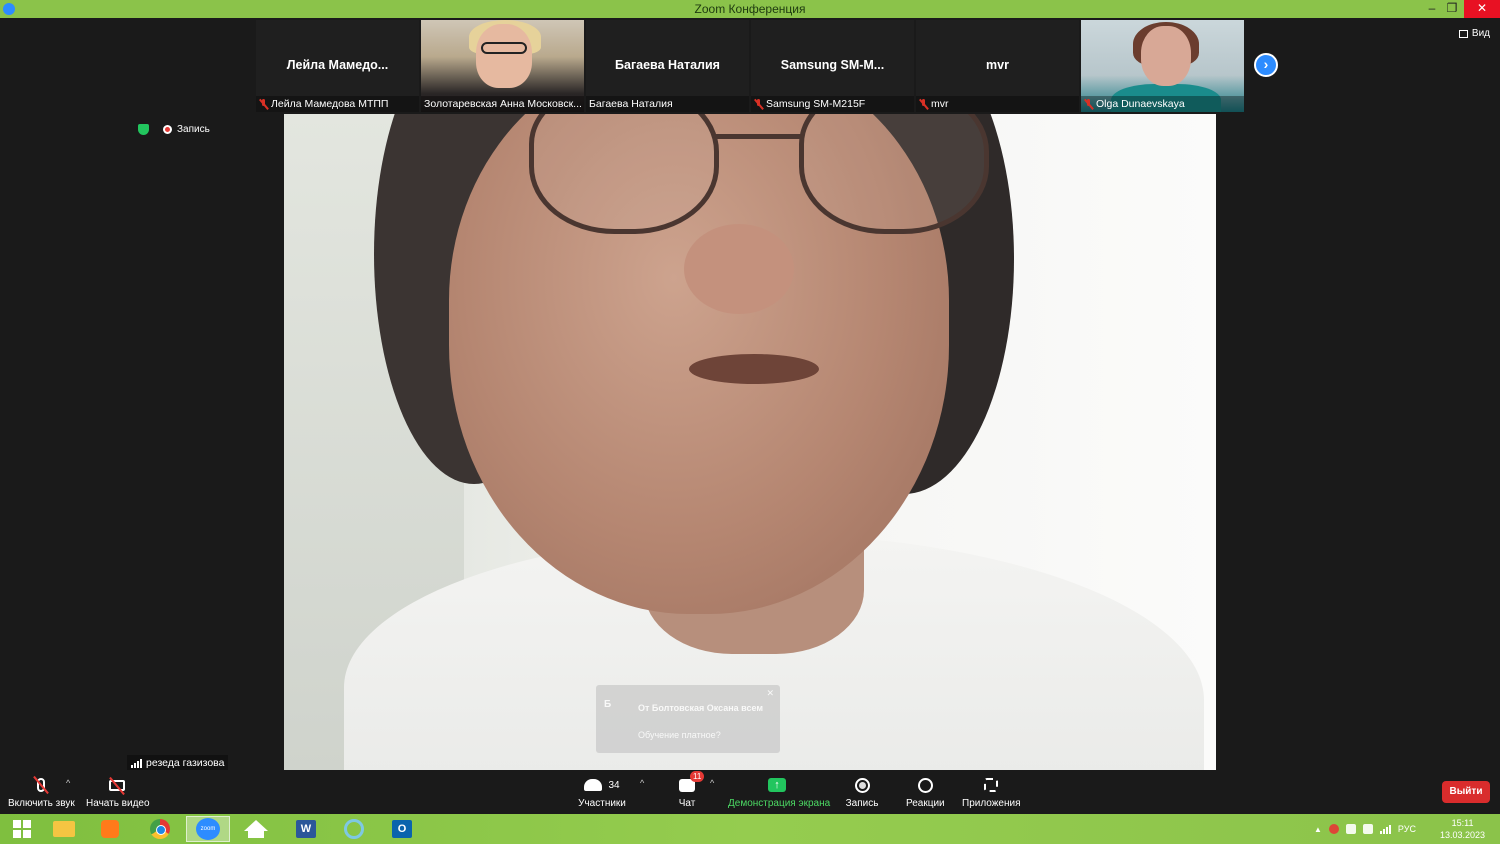  Describe the element at coordinates (1407, 829) in the screenshot. I see `input-language: РУС` at that location.